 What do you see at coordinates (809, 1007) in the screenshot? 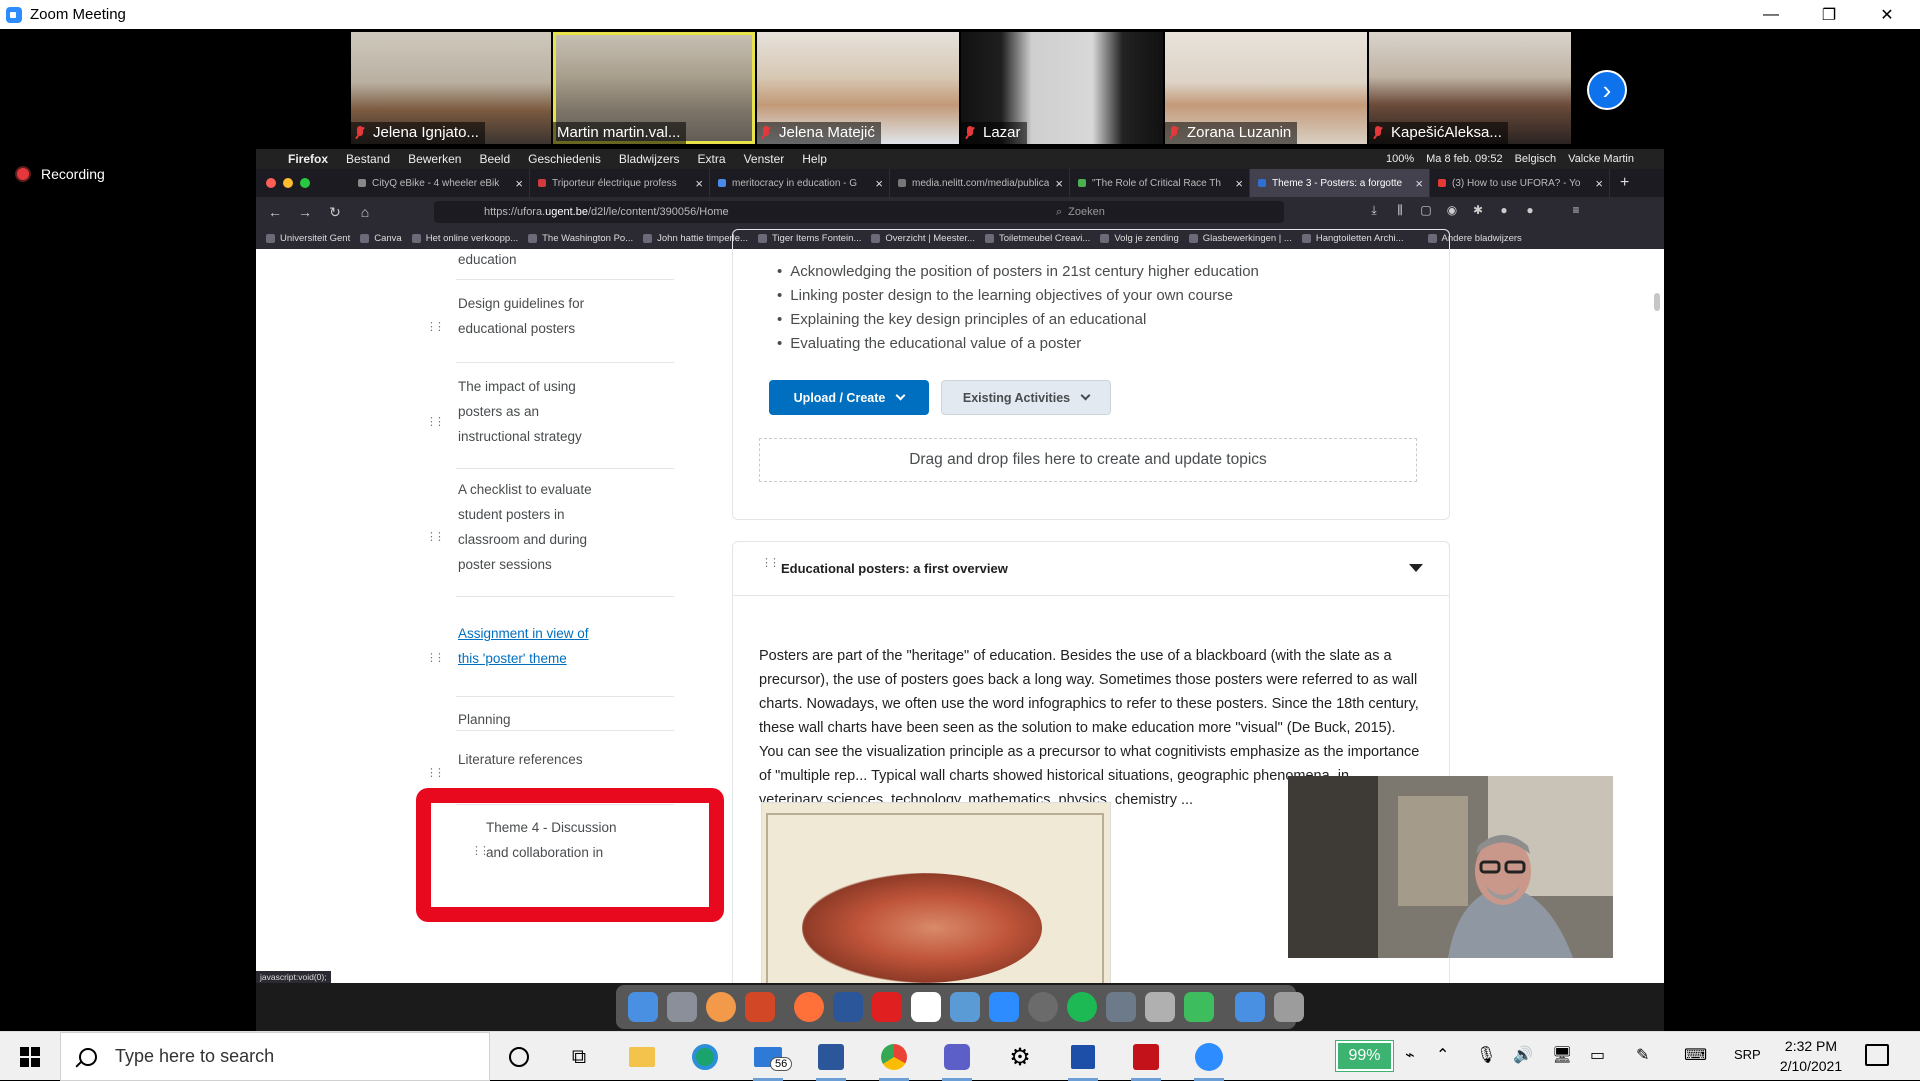
I see `firefox-icon` at bounding box center [809, 1007].